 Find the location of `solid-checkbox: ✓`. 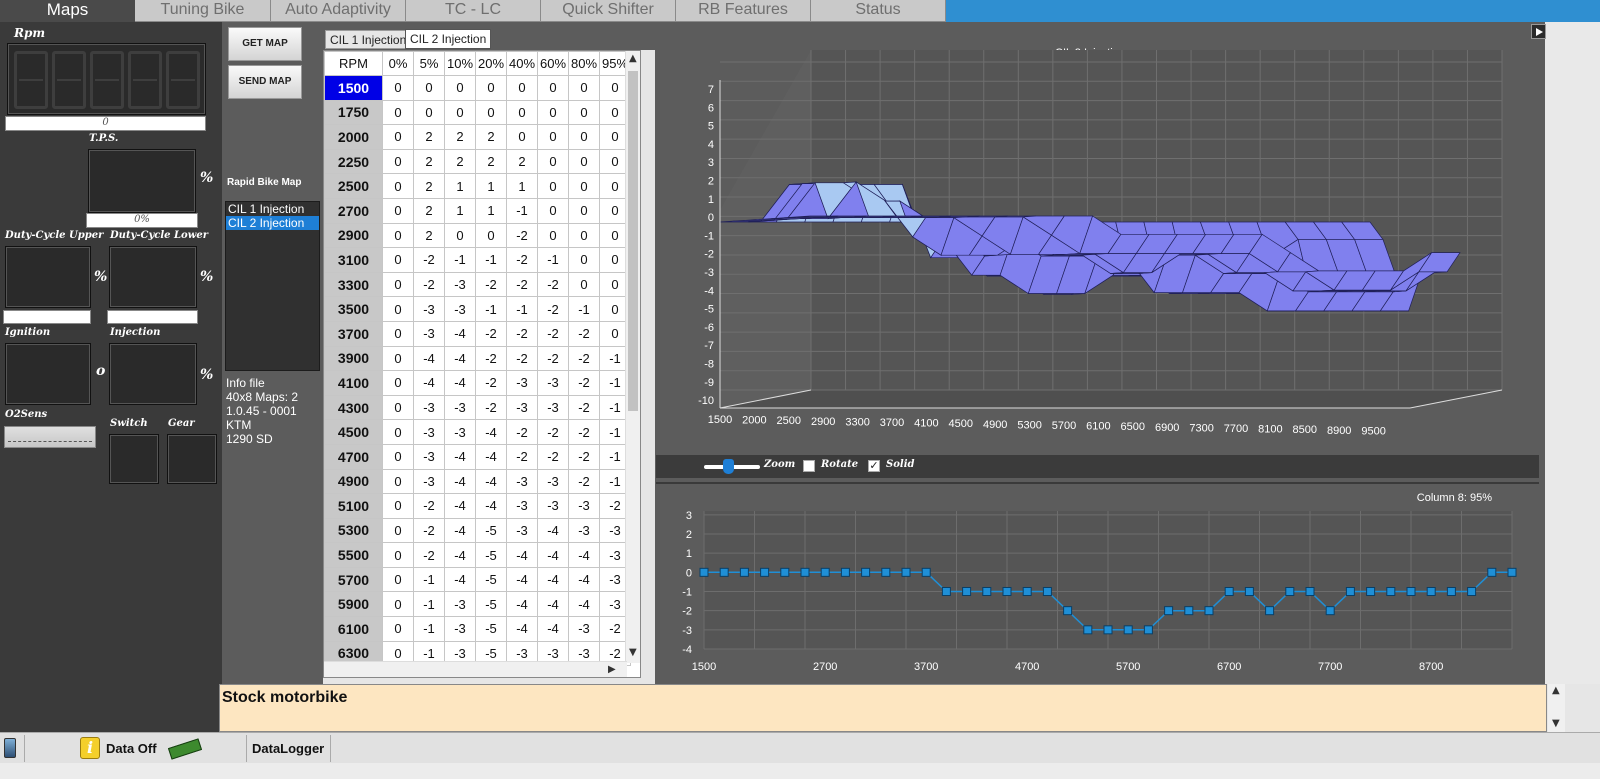

solid-checkbox: ✓ is located at coordinates (874, 466).